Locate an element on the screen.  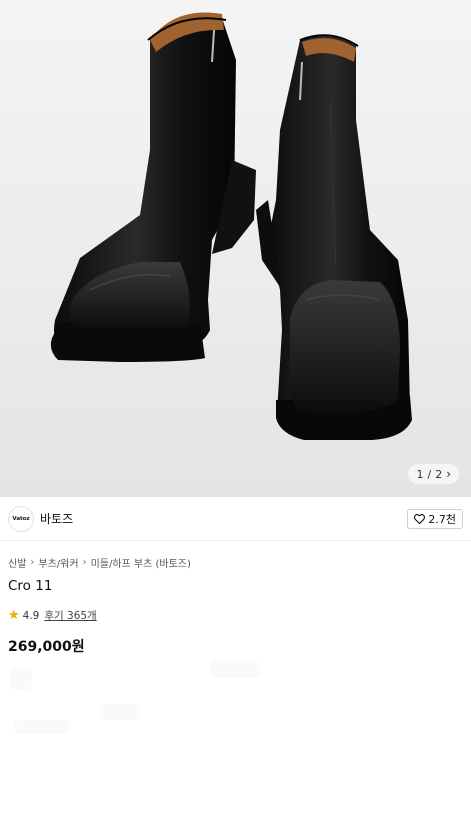
rating-row: ★ 4.9 후기 365개 is located at coordinates (52, 615).